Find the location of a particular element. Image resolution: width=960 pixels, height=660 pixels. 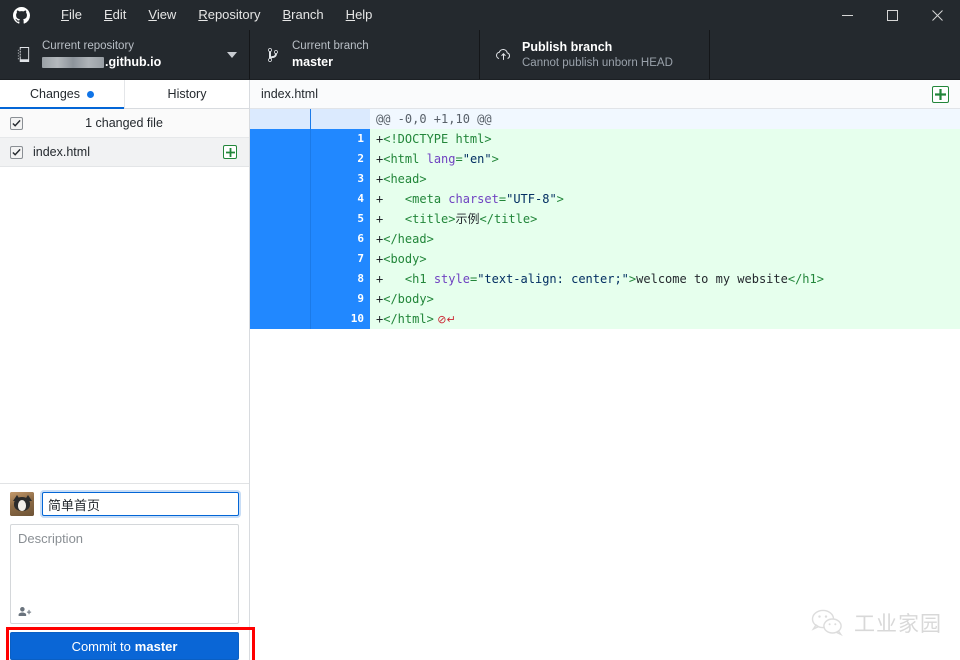

redacted-owner-name is located at coordinates (73, 62).